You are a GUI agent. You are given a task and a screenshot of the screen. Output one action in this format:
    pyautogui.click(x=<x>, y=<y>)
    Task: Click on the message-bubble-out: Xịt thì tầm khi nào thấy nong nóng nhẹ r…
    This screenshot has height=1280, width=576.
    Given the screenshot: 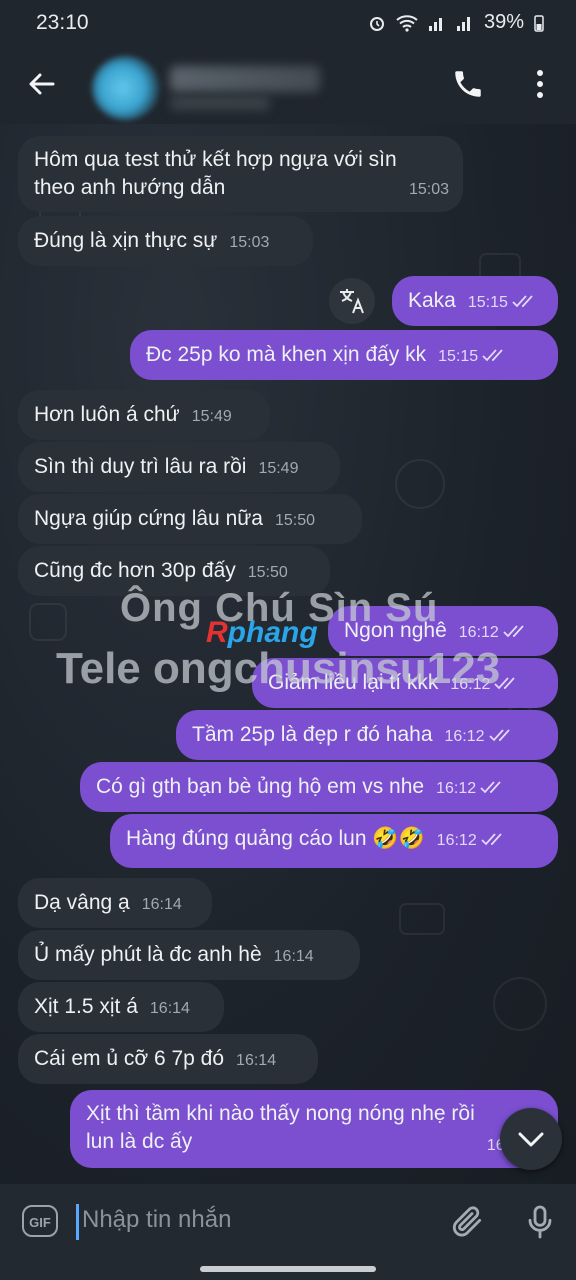 What is the action you would take?
    pyautogui.click(x=314, y=1129)
    